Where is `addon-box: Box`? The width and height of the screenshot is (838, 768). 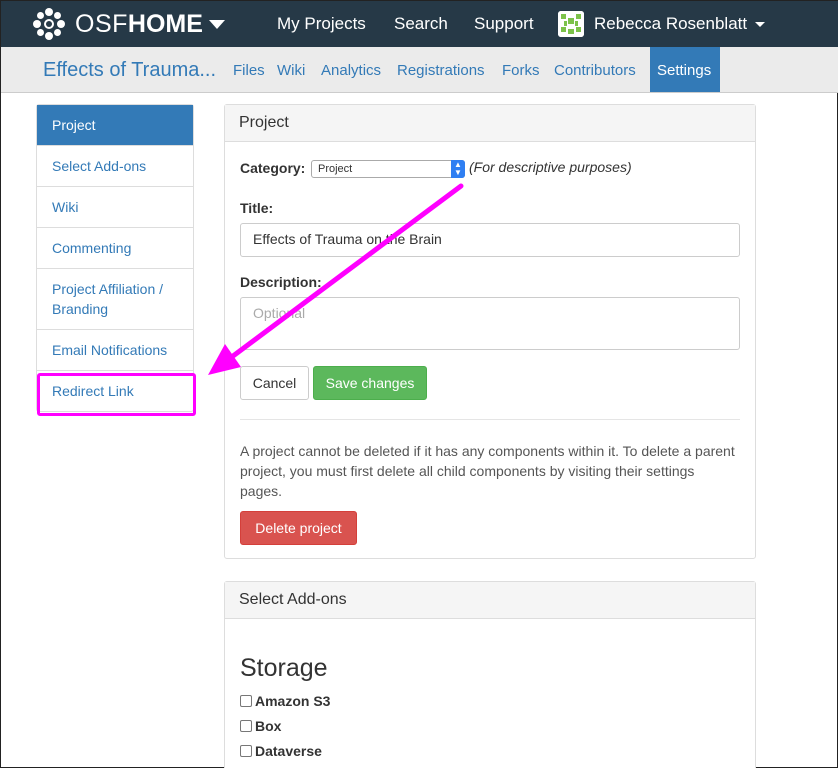 addon-box: Box is located at coordinates (260, 726).